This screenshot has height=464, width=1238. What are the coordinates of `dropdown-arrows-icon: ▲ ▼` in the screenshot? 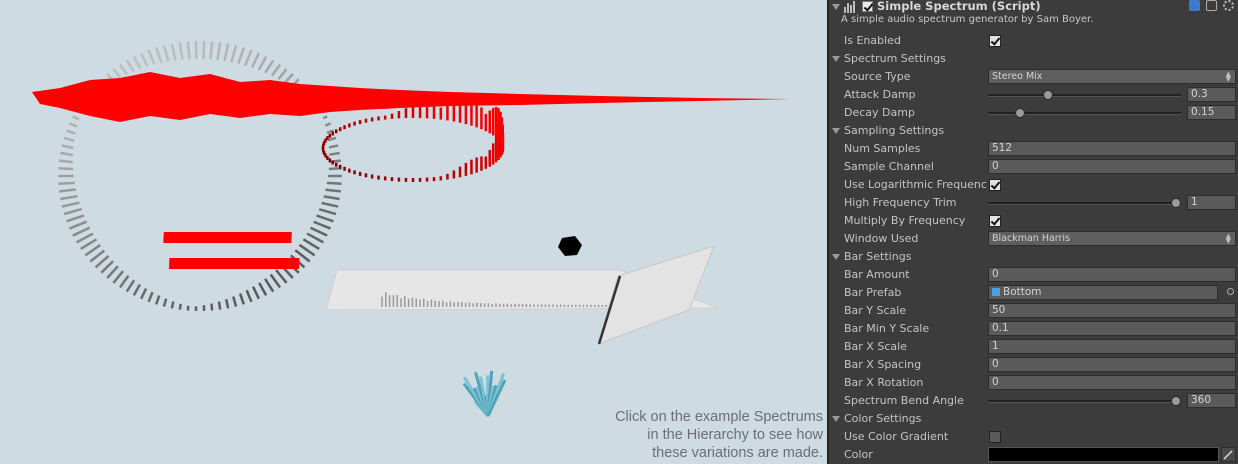 It's located at (1228, 76).